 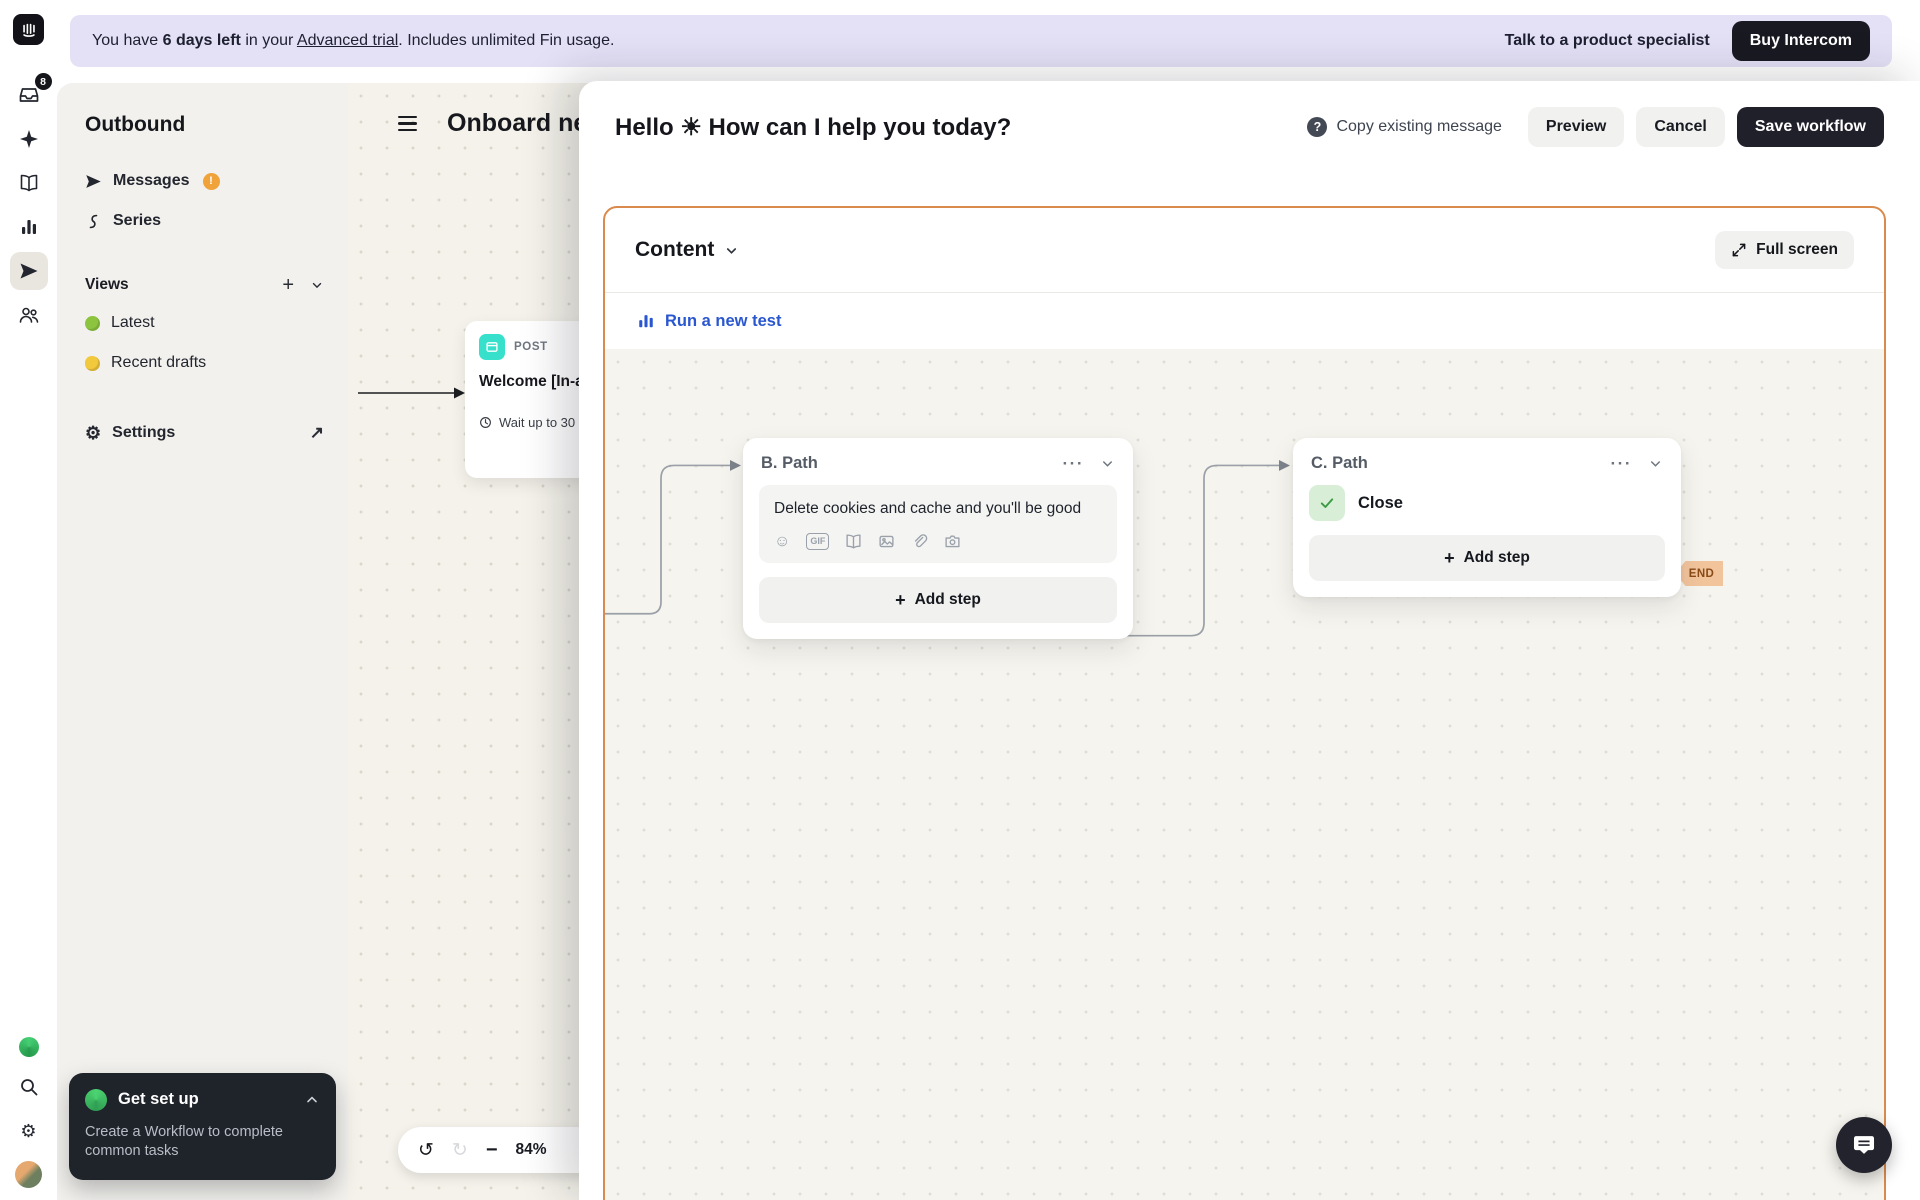 I want to click on help-icon: ?, so click(x=1317, y=127).